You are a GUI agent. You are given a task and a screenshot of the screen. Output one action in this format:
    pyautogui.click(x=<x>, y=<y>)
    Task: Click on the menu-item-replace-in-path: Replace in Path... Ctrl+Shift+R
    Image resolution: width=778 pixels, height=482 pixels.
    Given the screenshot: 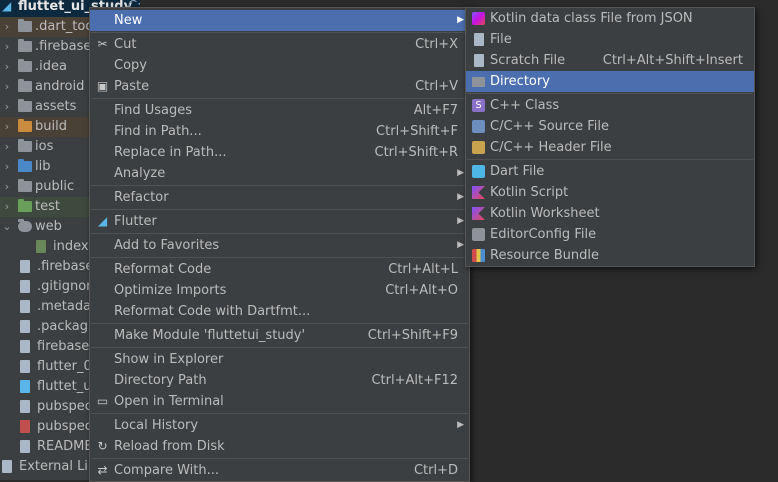 What is the action you would take?
    pyautogui.click(x=279, y=152)
    